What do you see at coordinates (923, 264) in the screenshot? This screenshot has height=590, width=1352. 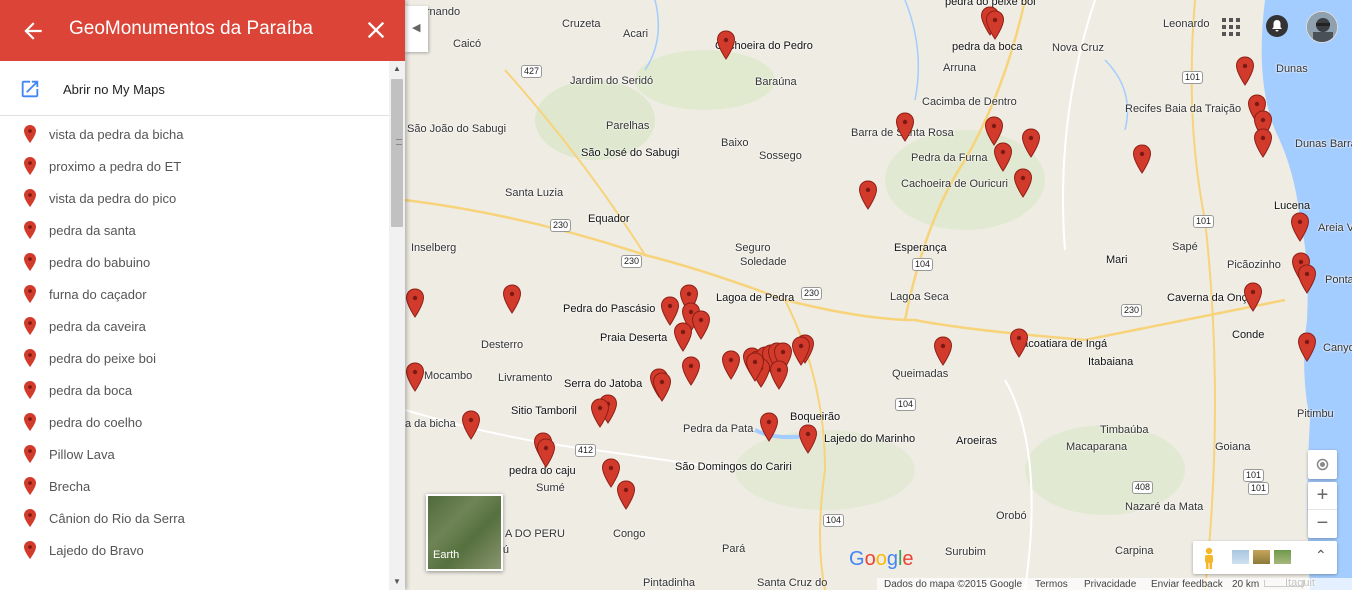 I see `highway-shield: 104` at bounding box center [923, 264].